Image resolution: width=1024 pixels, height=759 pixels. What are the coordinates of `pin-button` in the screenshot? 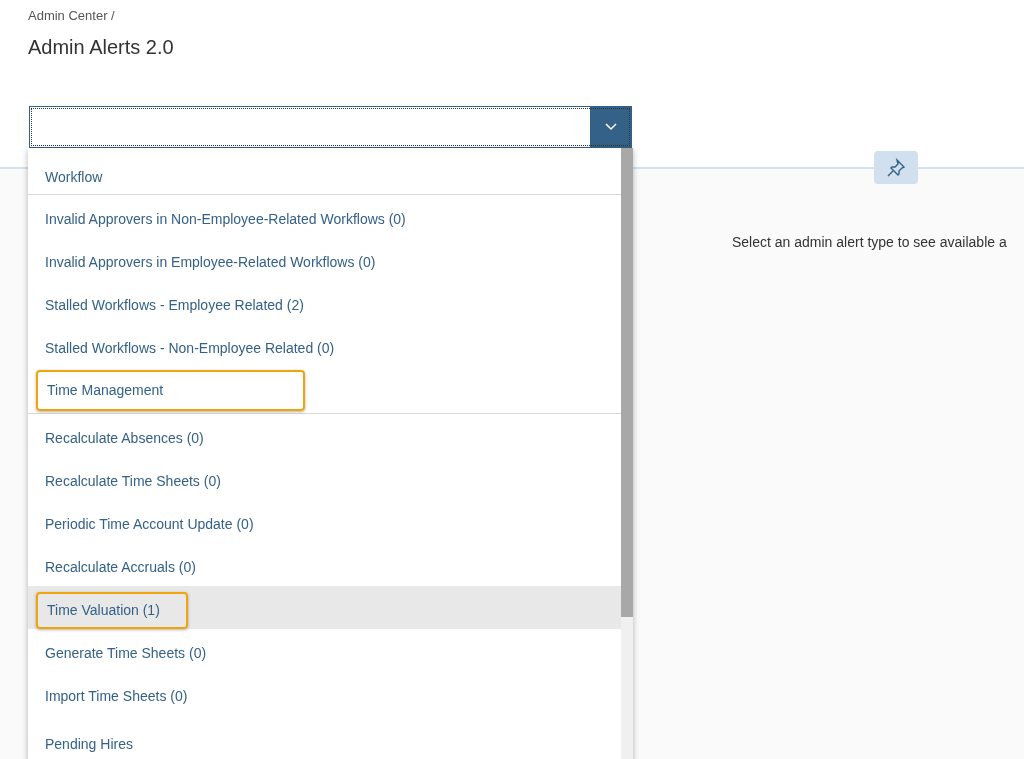 It's located at (896, 167).